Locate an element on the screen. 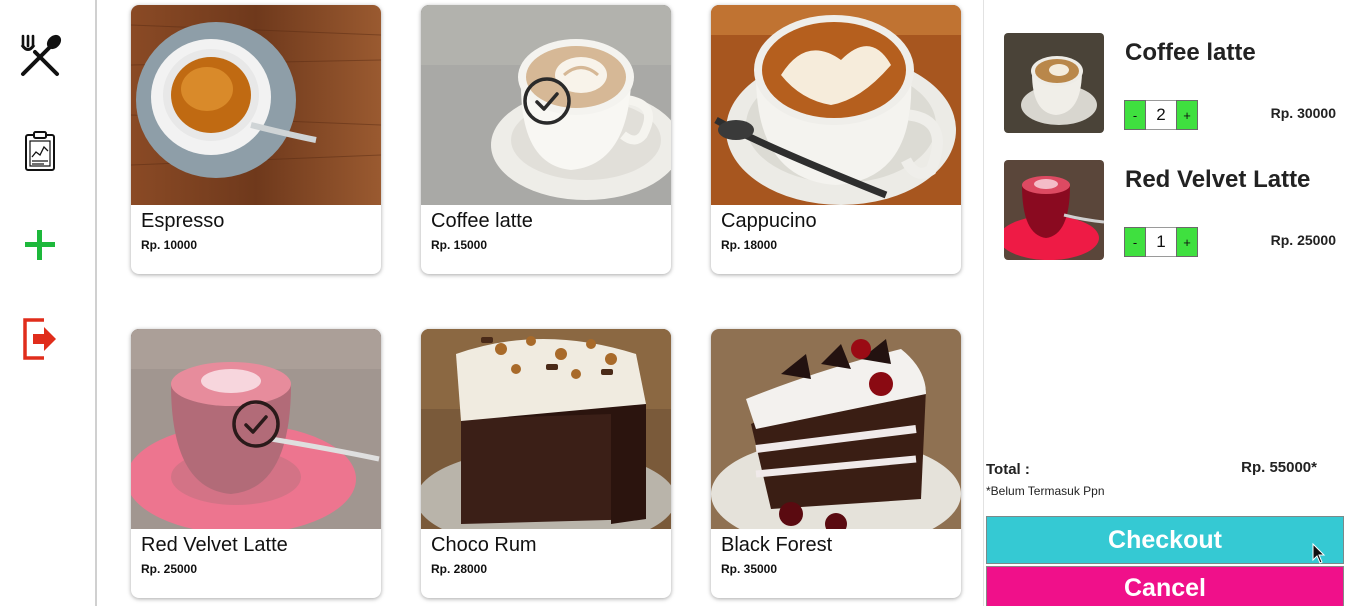 This screenshot has height=606, width=1349. plus-icon is located at coordinates (40, 245).